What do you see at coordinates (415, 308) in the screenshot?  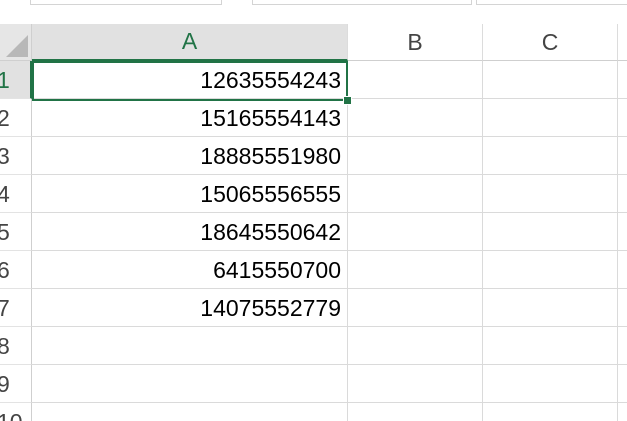 I see `cell-b7` at bounding box center [415, 308].